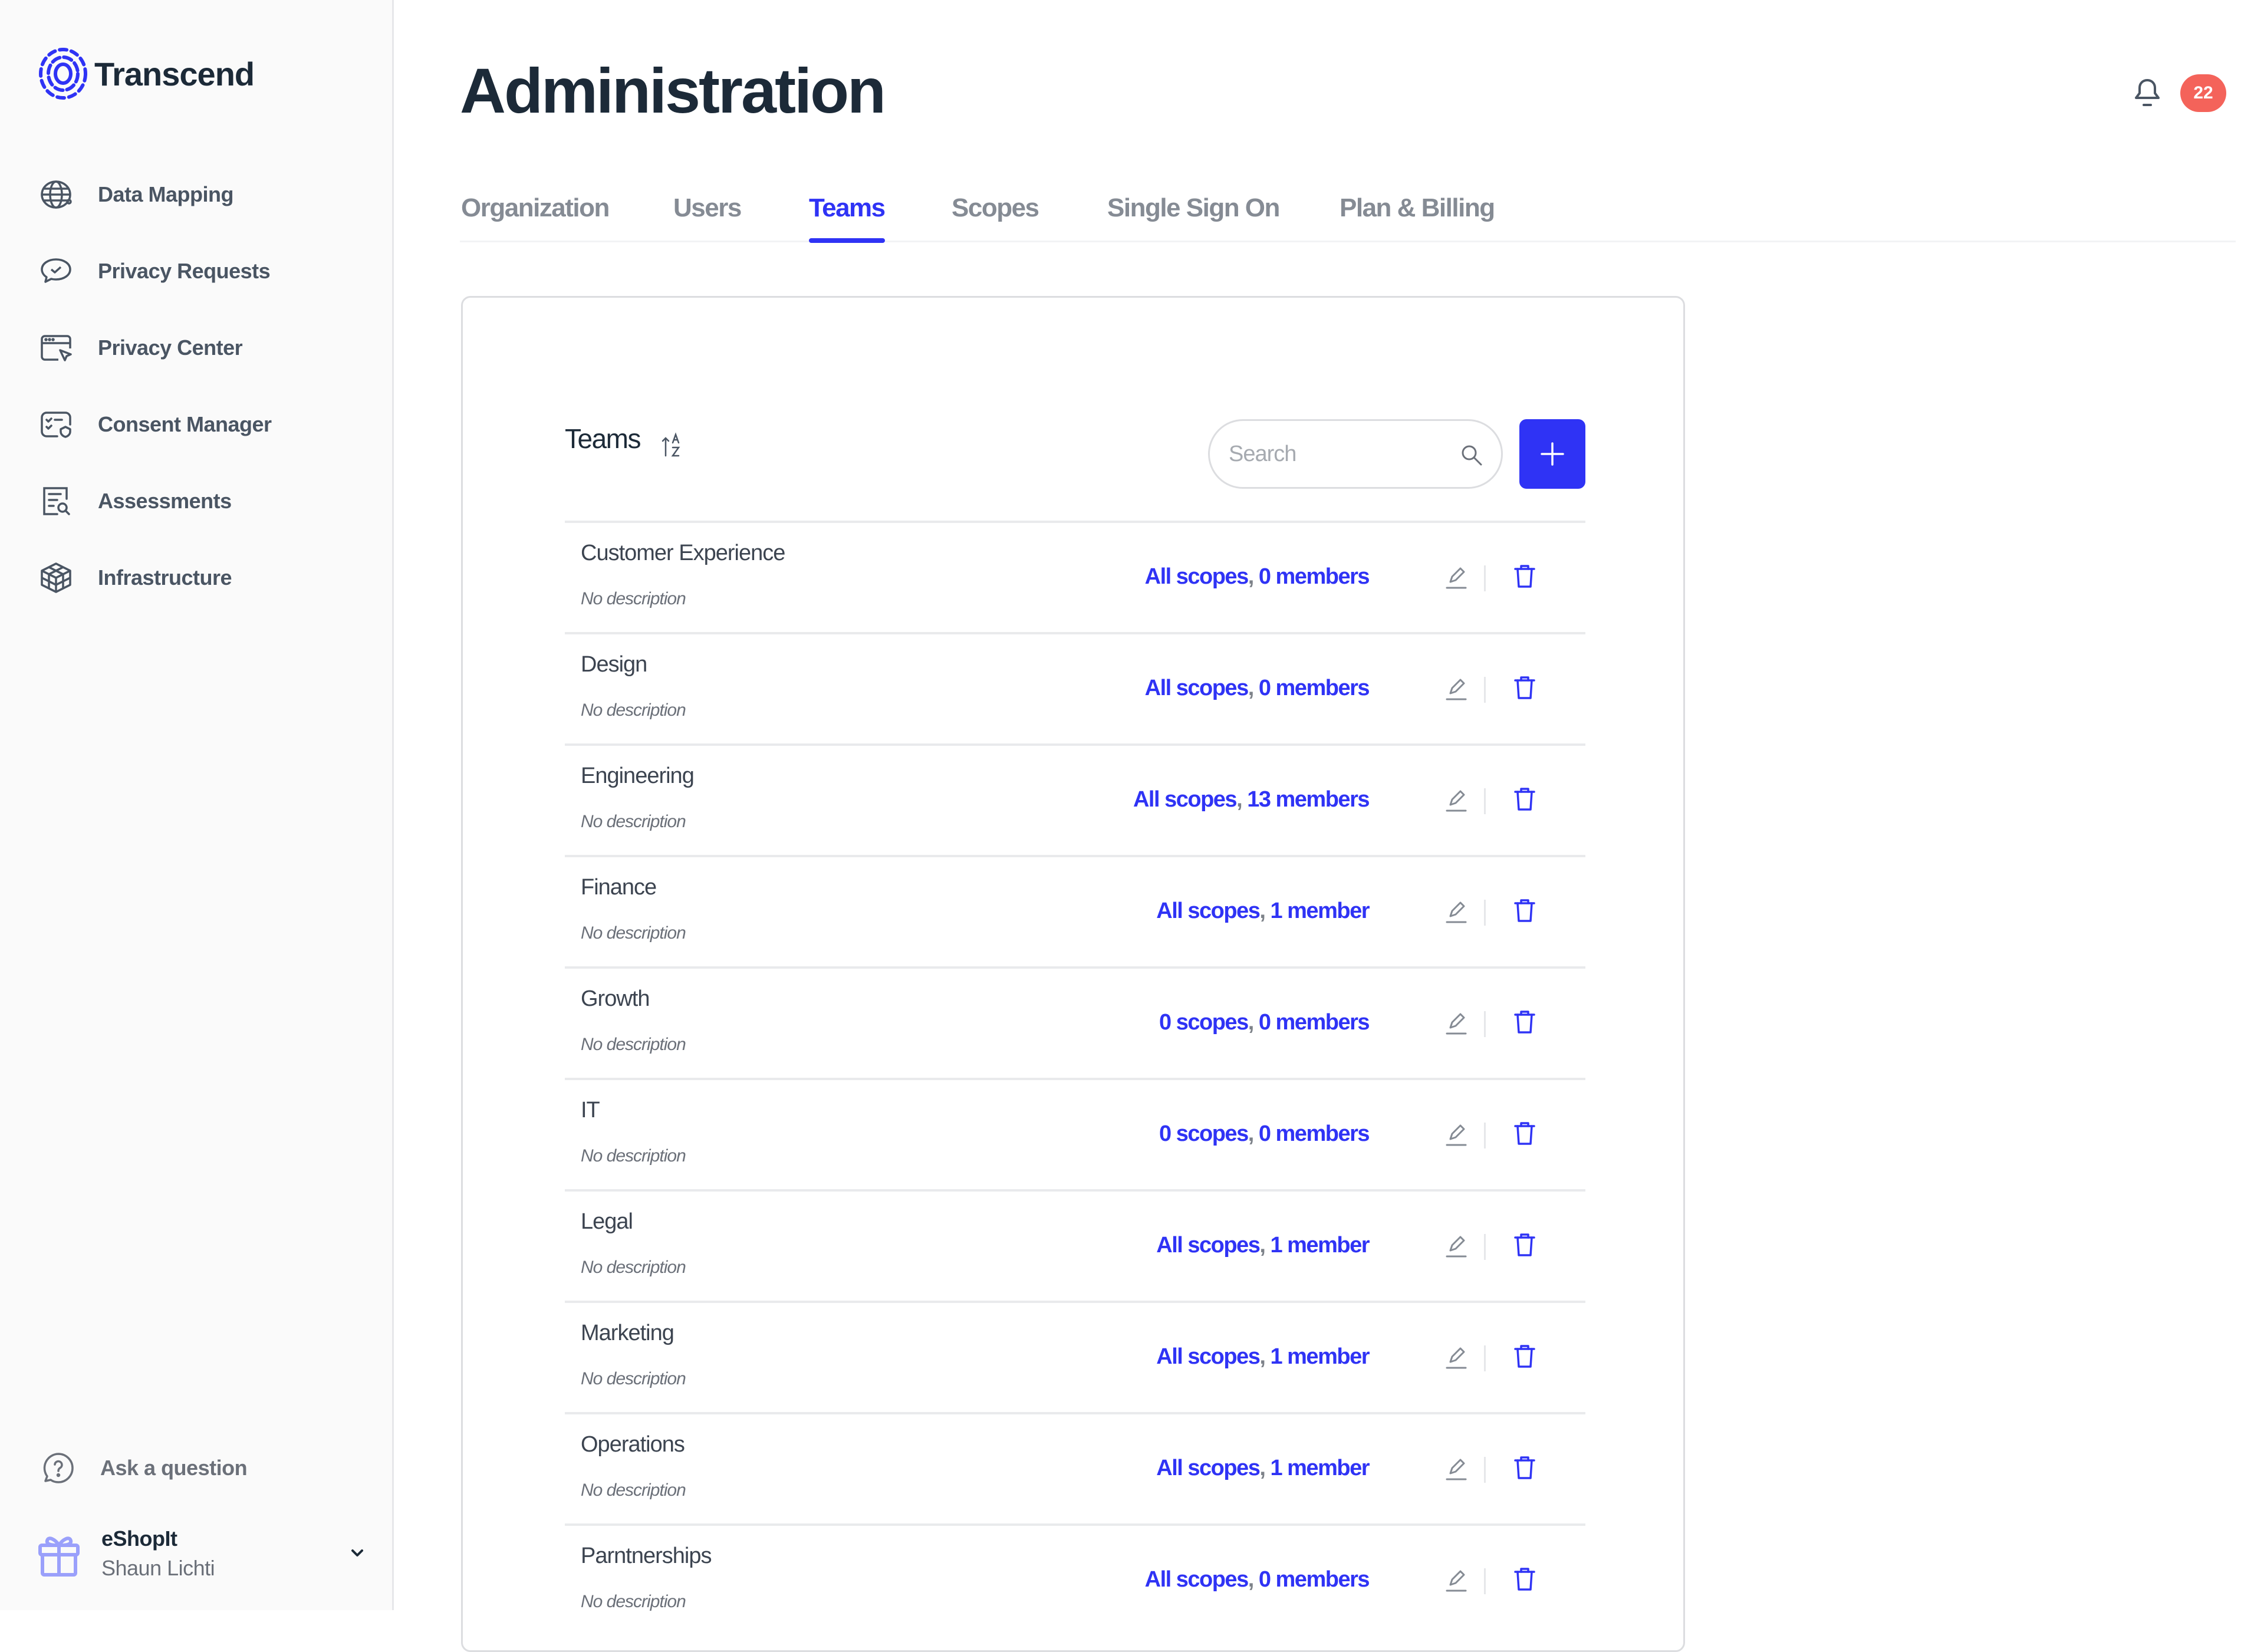 The width and height of the screenshot is (2264, 1652). I want to click on team-members-link: 13 members, so click(1309, 800).